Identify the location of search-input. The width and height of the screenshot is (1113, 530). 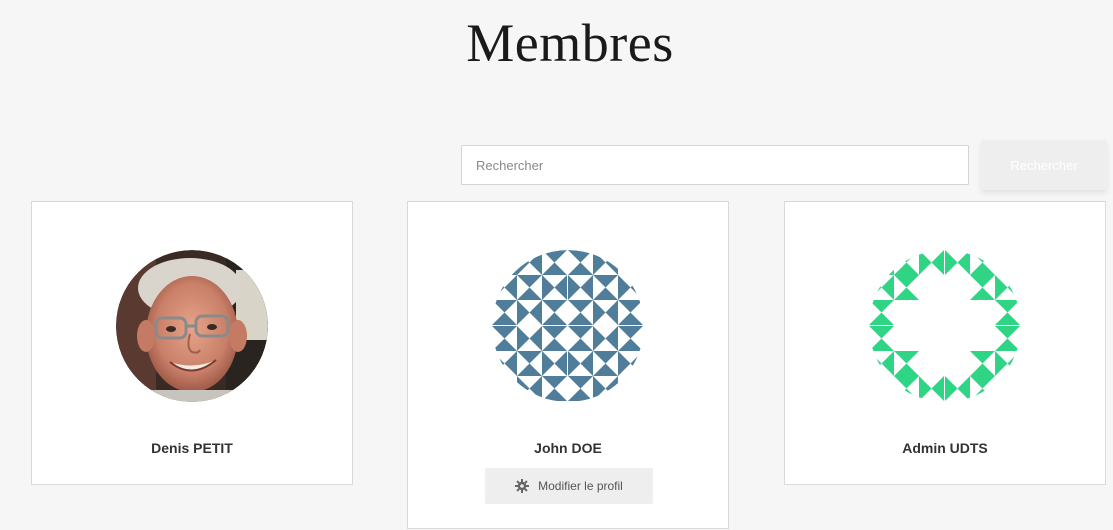
(715, 165).